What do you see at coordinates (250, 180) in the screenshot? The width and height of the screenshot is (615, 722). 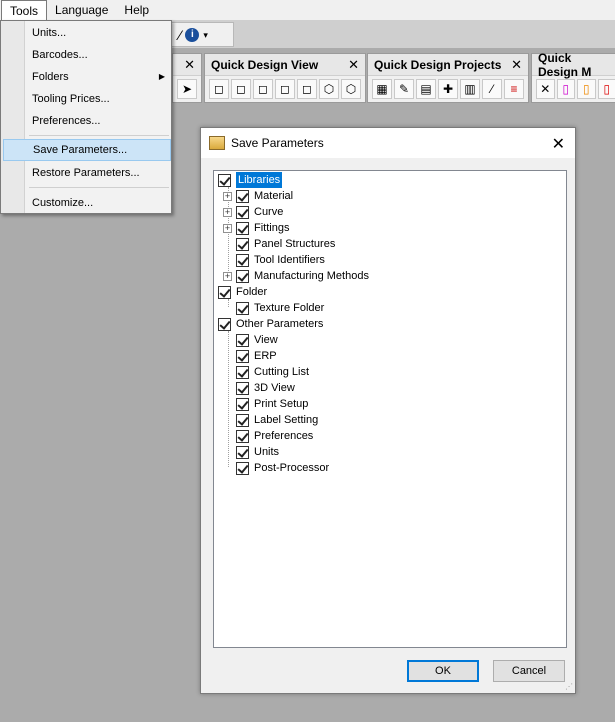 I see `tree-item-libraries: Libraries` at bounding box center [250, 180].